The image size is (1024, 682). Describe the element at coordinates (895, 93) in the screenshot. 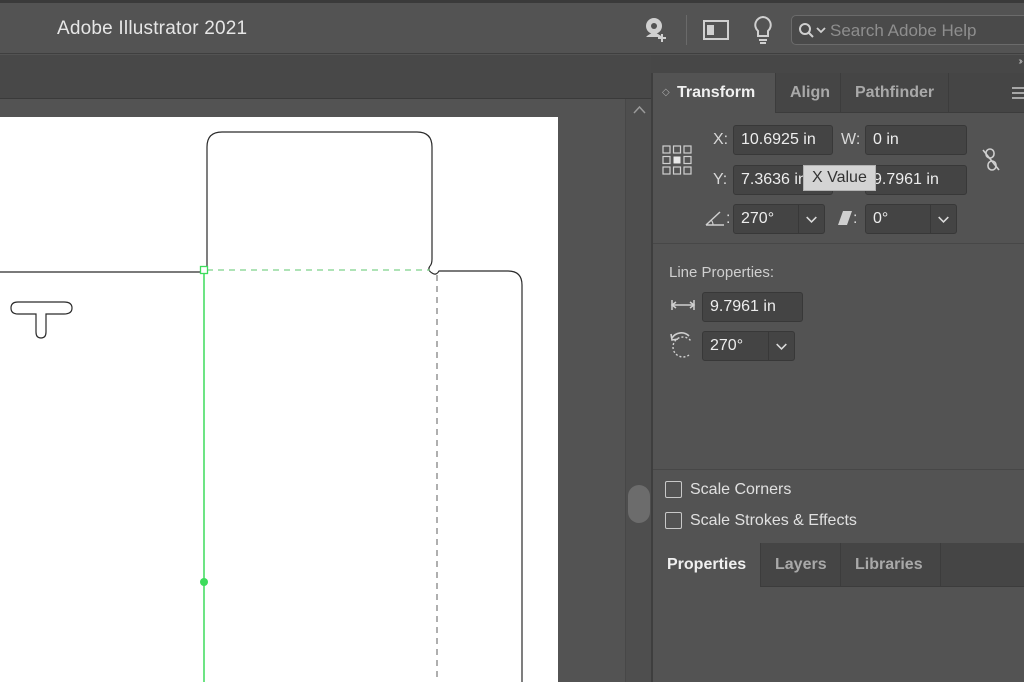

I see `tab-pathfinder: Pathfinder` at that location.